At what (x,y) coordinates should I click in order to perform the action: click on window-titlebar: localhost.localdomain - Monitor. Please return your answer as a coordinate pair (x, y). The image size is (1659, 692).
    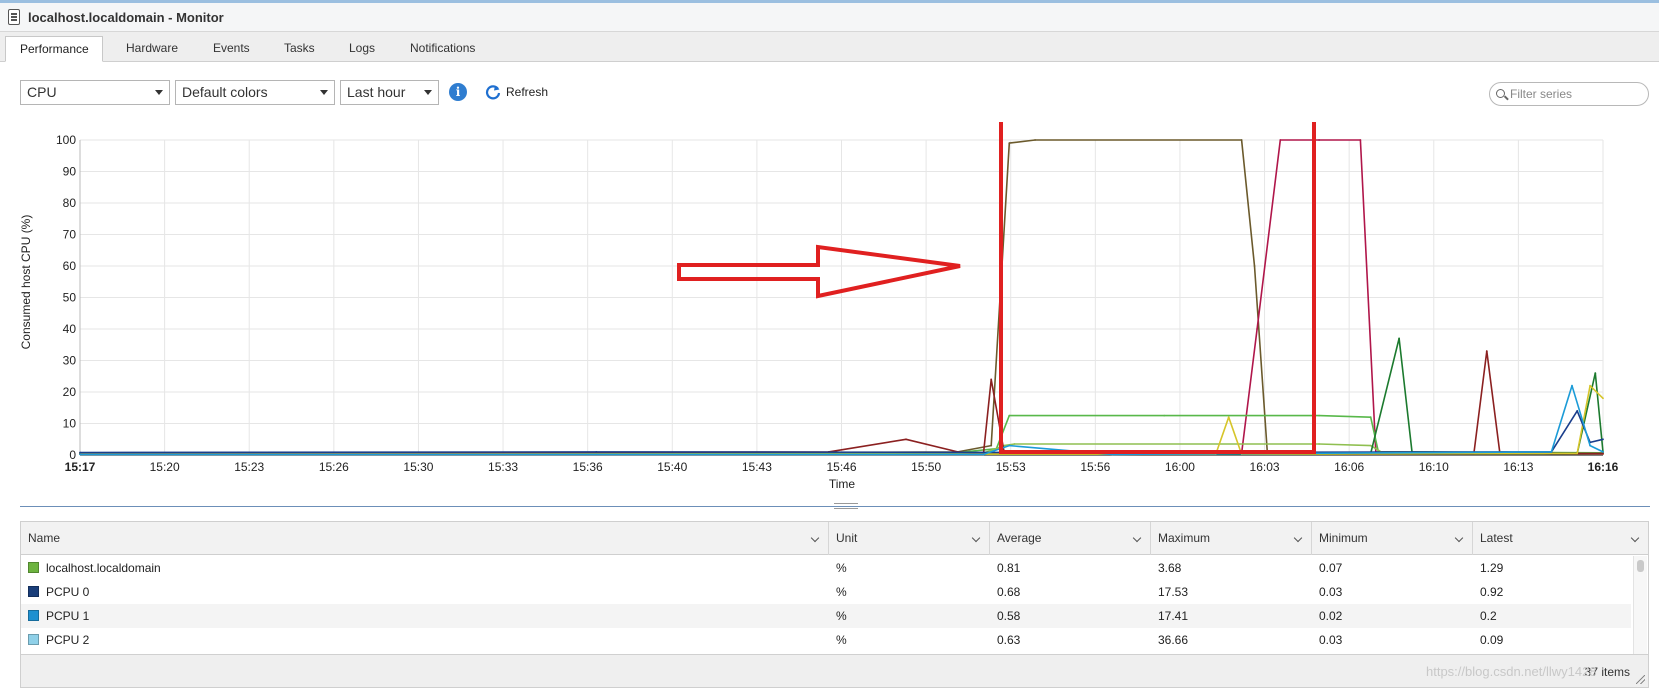
    Looking at the image, I should click on (829, 16).